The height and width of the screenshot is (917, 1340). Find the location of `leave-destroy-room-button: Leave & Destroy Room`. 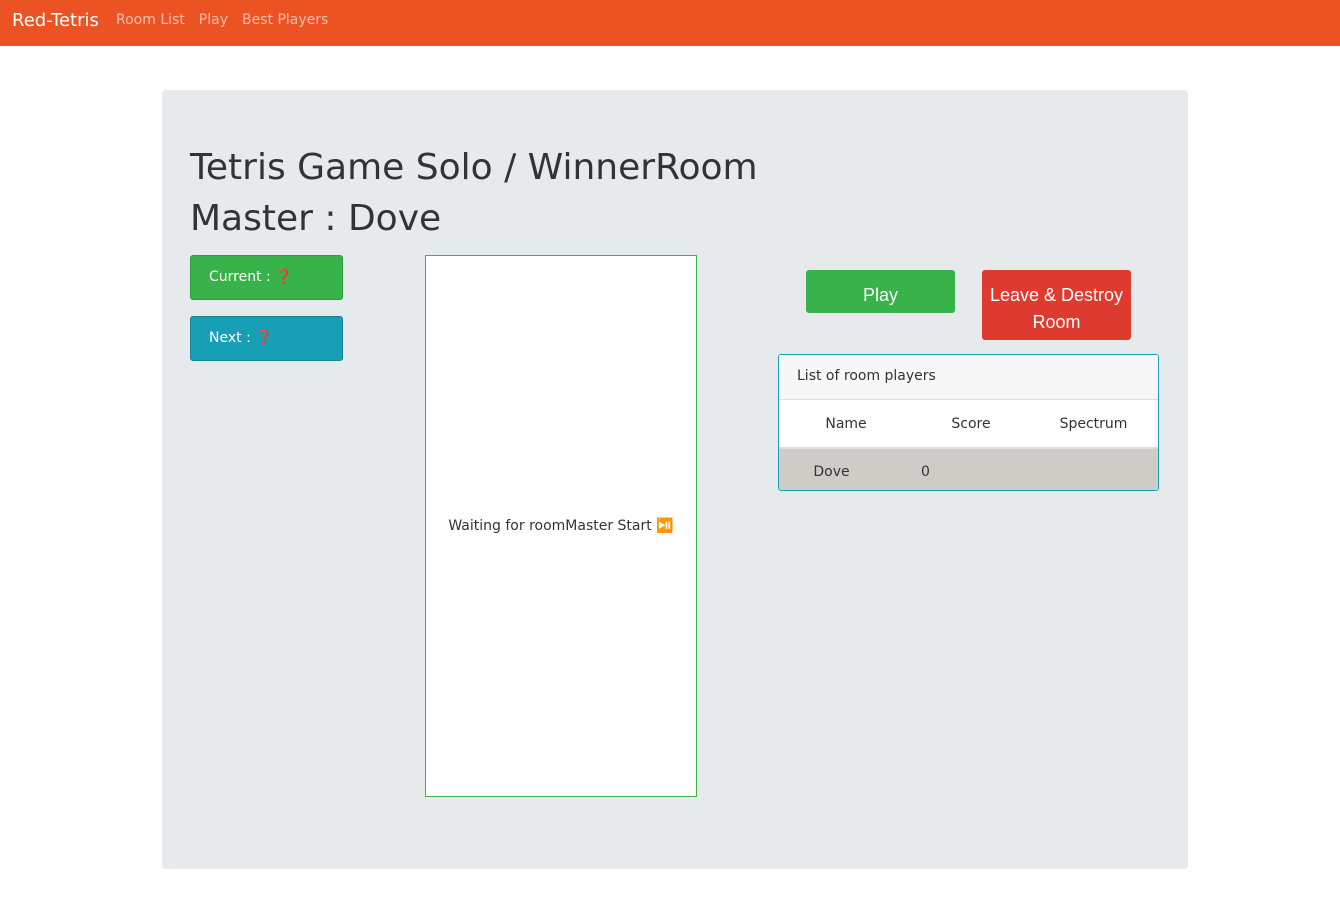

leave-destroy-room-button: Leave & Destroy Room is located at coordinates (1056, 305).